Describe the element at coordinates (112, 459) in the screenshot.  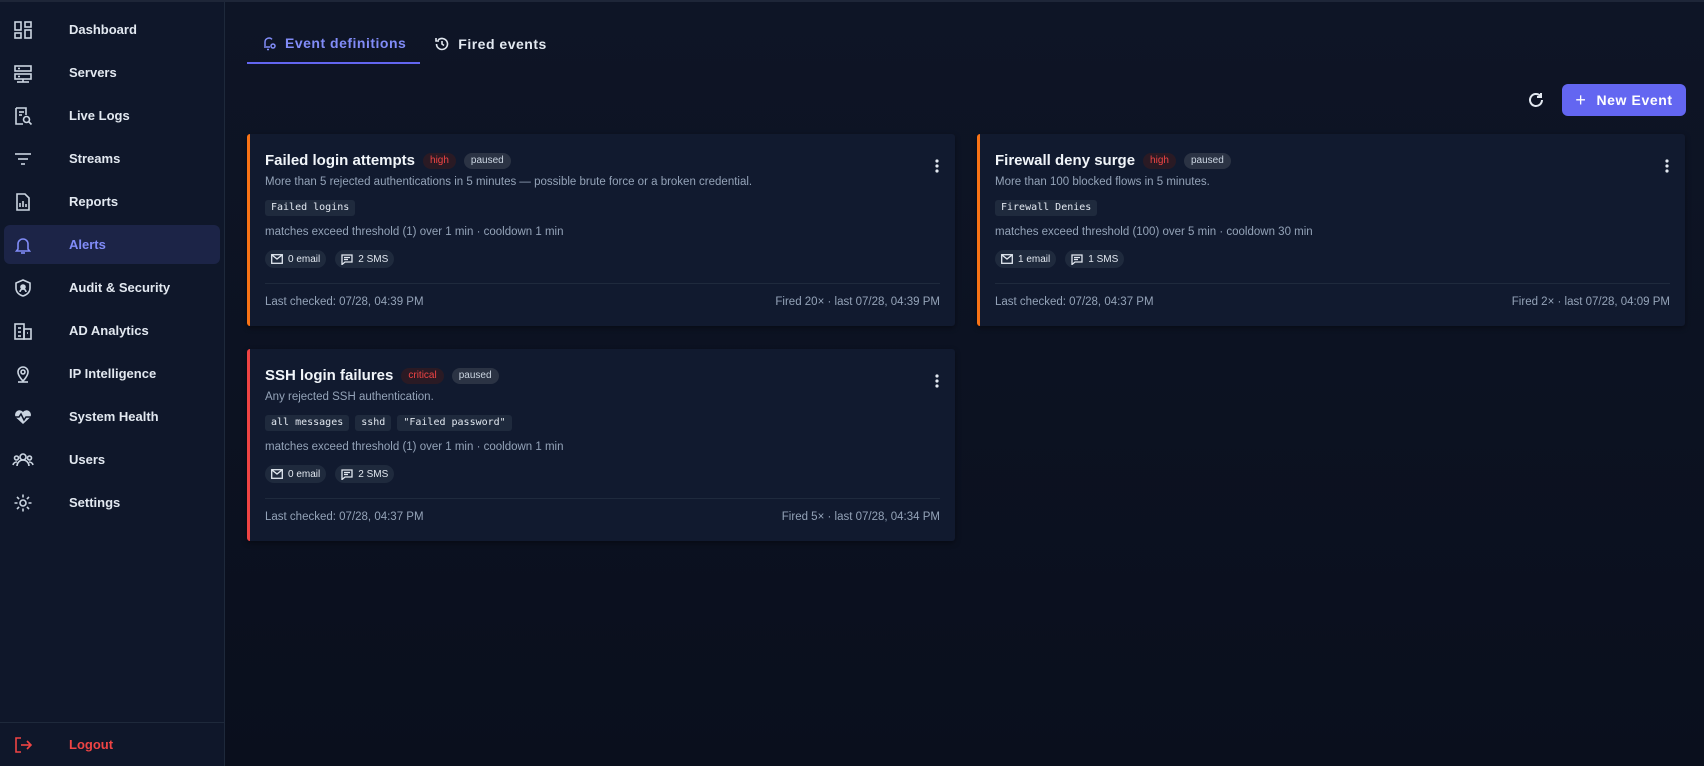
I see `sidebar-item-users: Users` at that location.